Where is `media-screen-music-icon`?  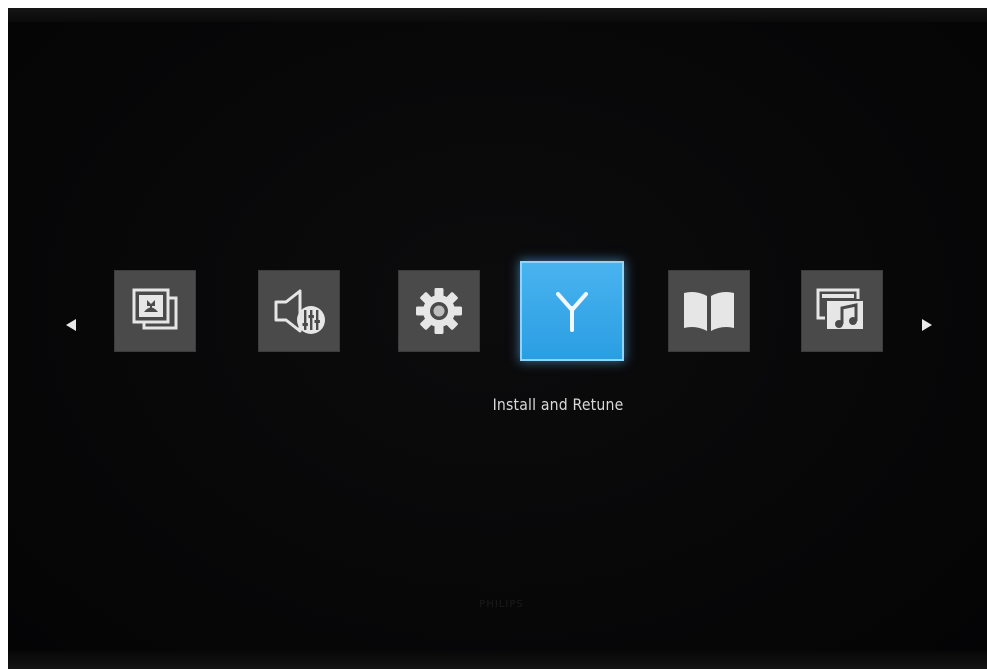
media-screen-music-icon is located at coordinates (842, 311).